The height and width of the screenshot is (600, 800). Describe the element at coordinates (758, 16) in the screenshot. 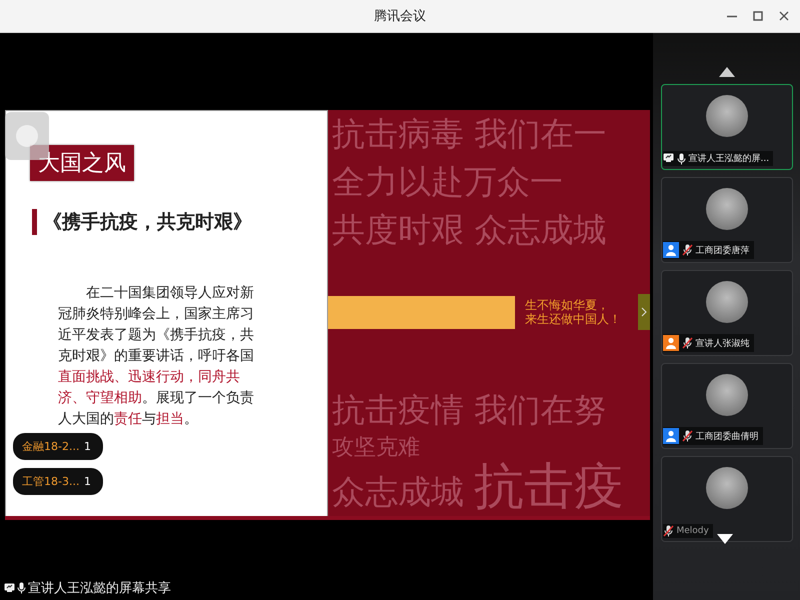

I see `maximize-icon` at that location.